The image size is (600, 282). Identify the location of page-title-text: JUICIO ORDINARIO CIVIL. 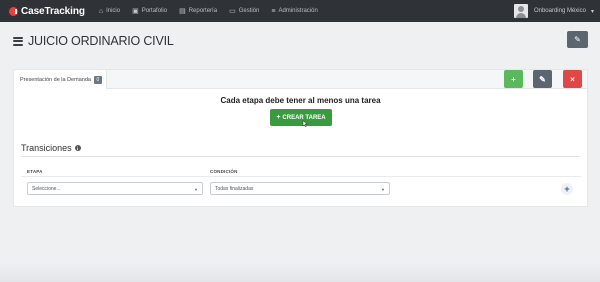
(101, 41).